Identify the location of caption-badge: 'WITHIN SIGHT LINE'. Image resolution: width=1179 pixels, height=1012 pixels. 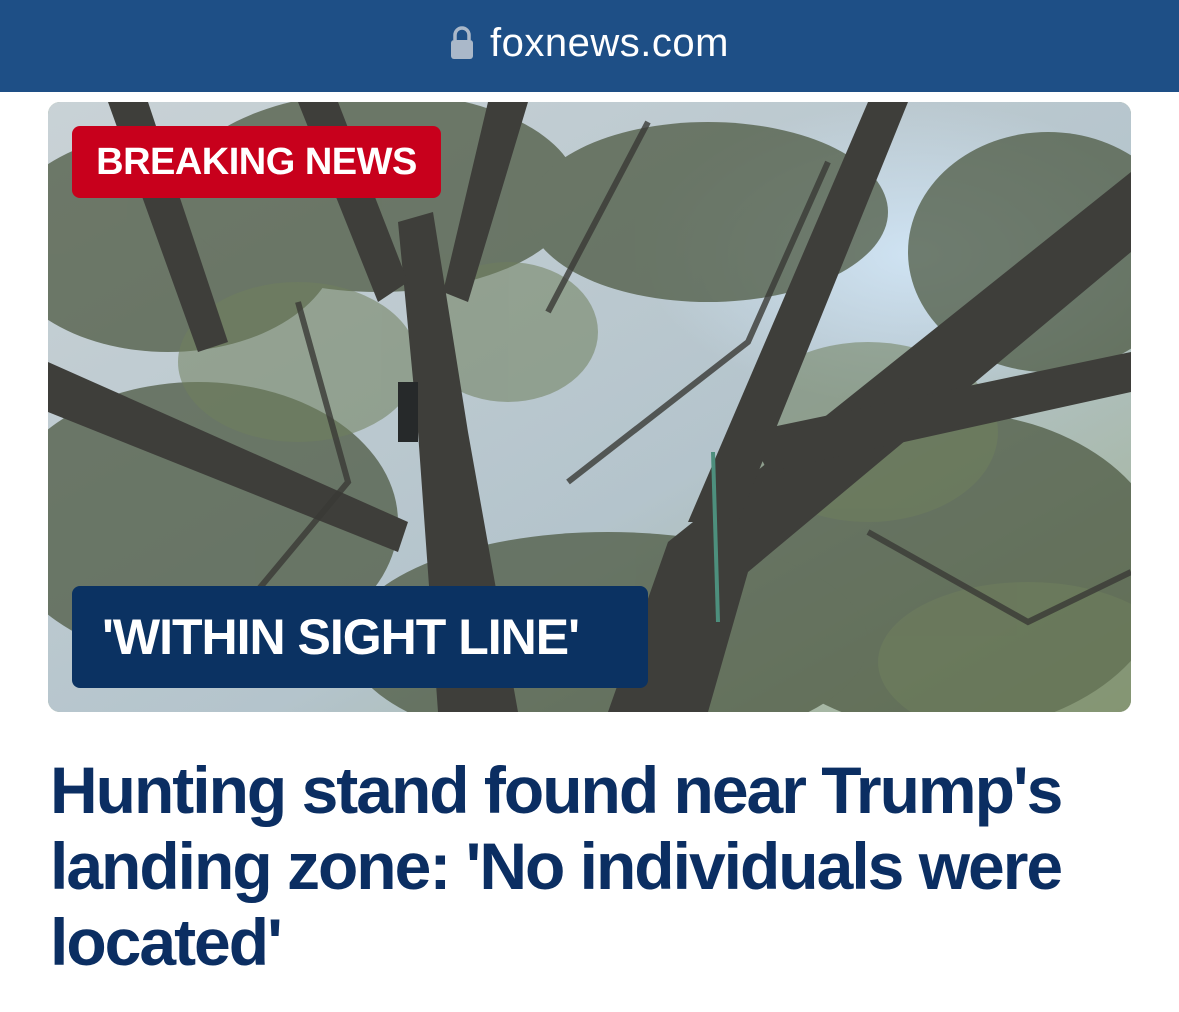
(360, 637).